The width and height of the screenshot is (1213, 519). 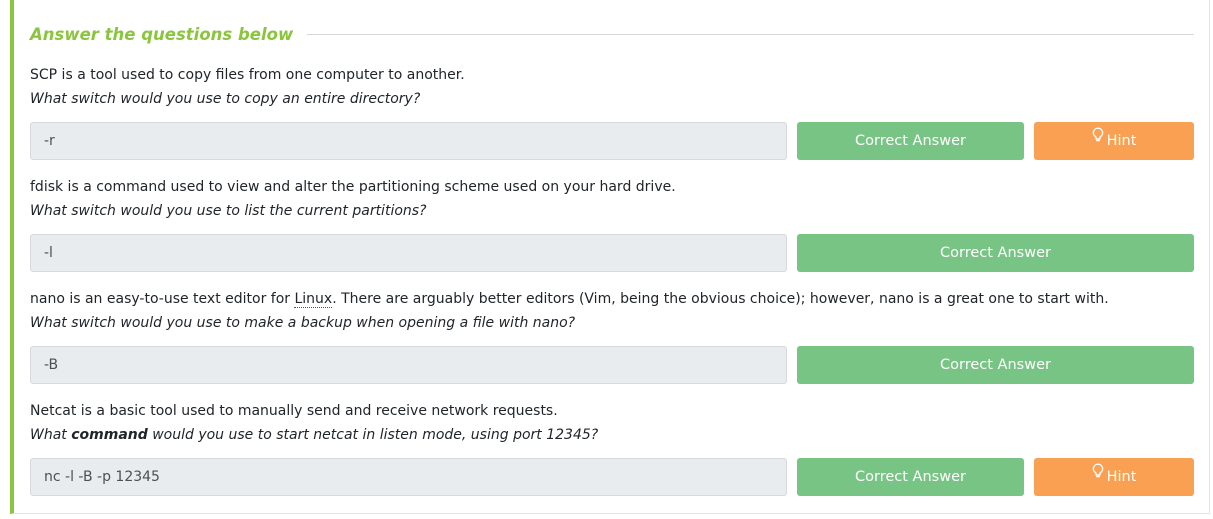 What do you see at coordinates (109, 435) in the screenshot?
I see `prompt-bold-word: command` at bounding box center [109, 435].